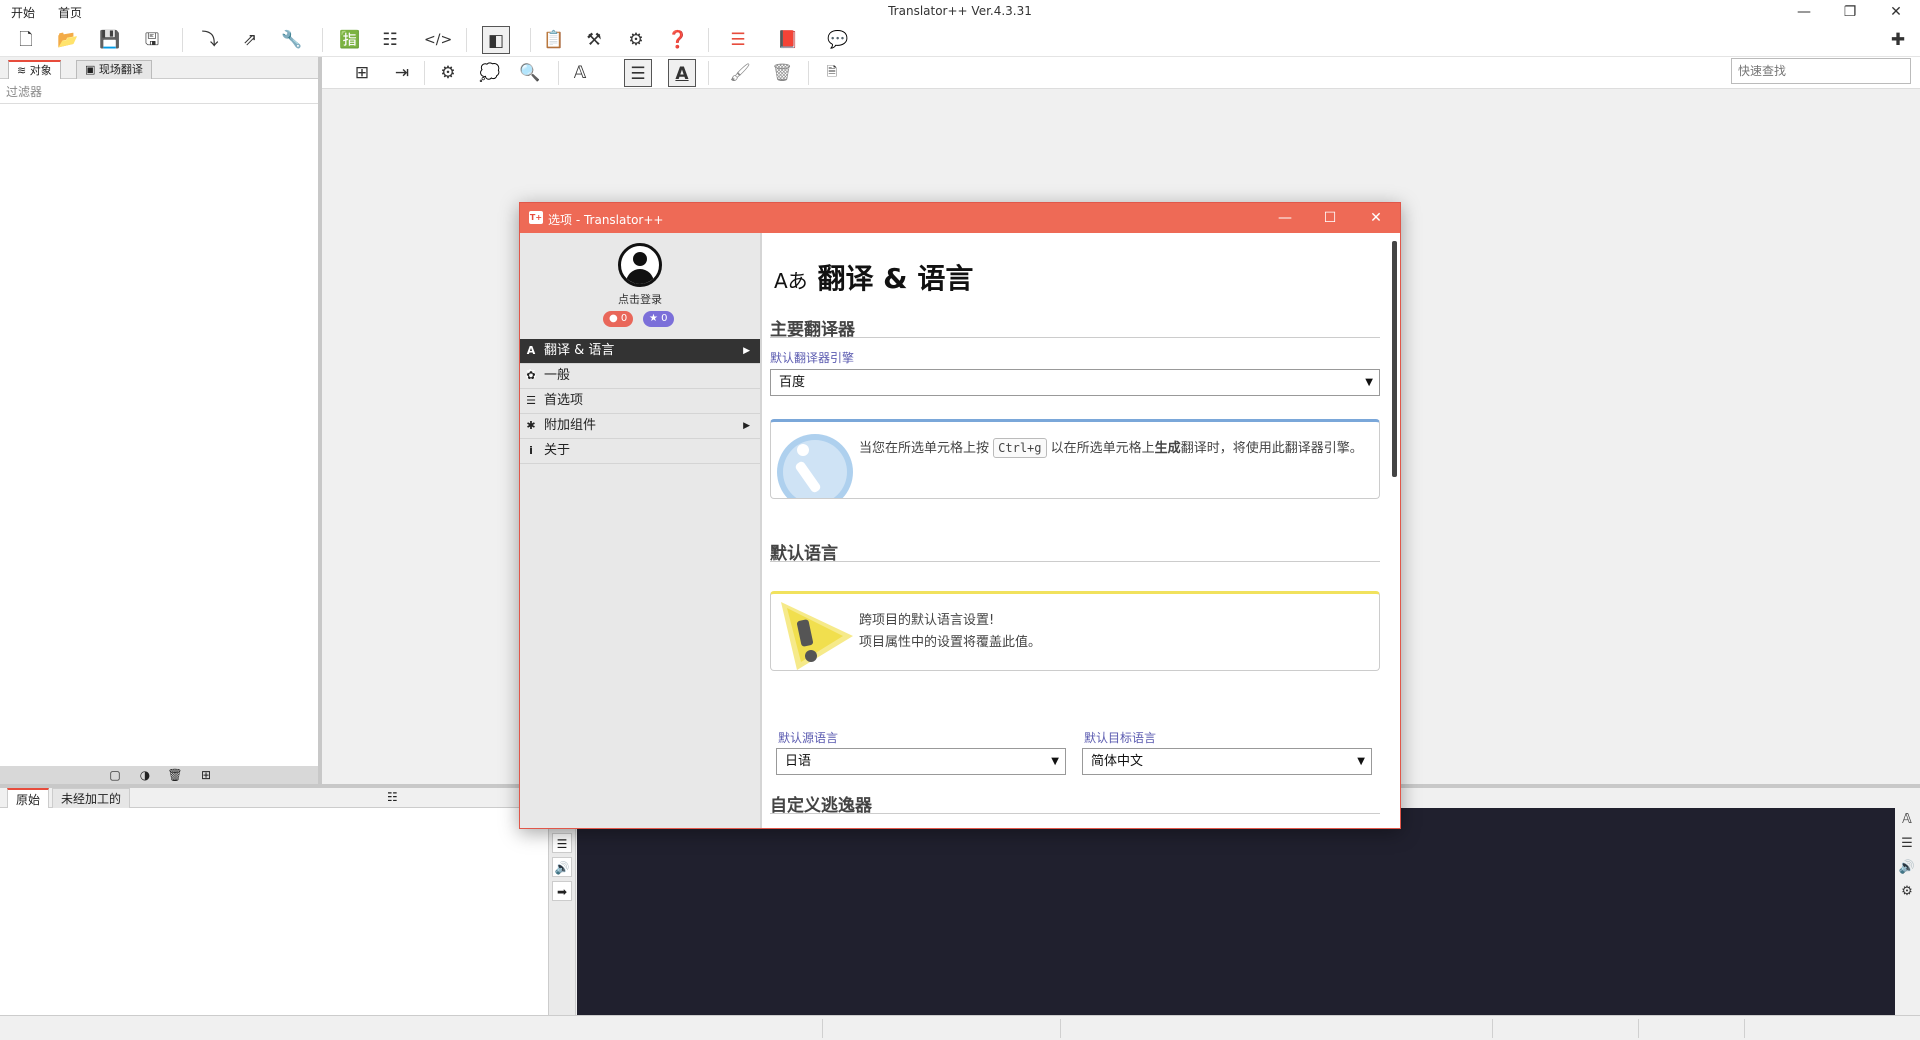 The width and height of the screenshot is (1920, 1040). I want to click on chat-icon: 💬, so click(838, 40).